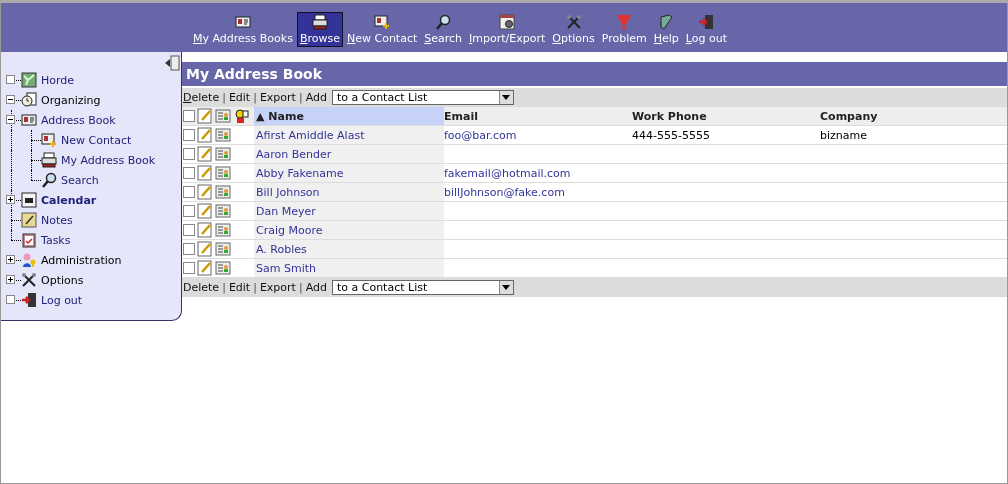  I want to click on table-cell: bizname, so click(843, 135).